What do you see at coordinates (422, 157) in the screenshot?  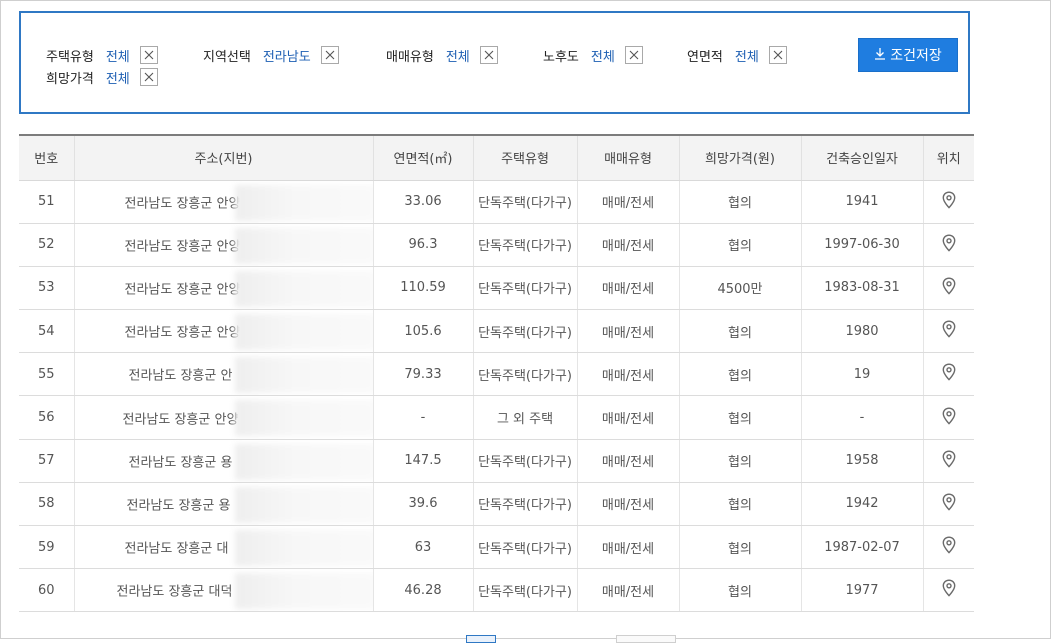 I see `column-header-floor-area: 연면적(㎡)` at bounding box center [422, 157].